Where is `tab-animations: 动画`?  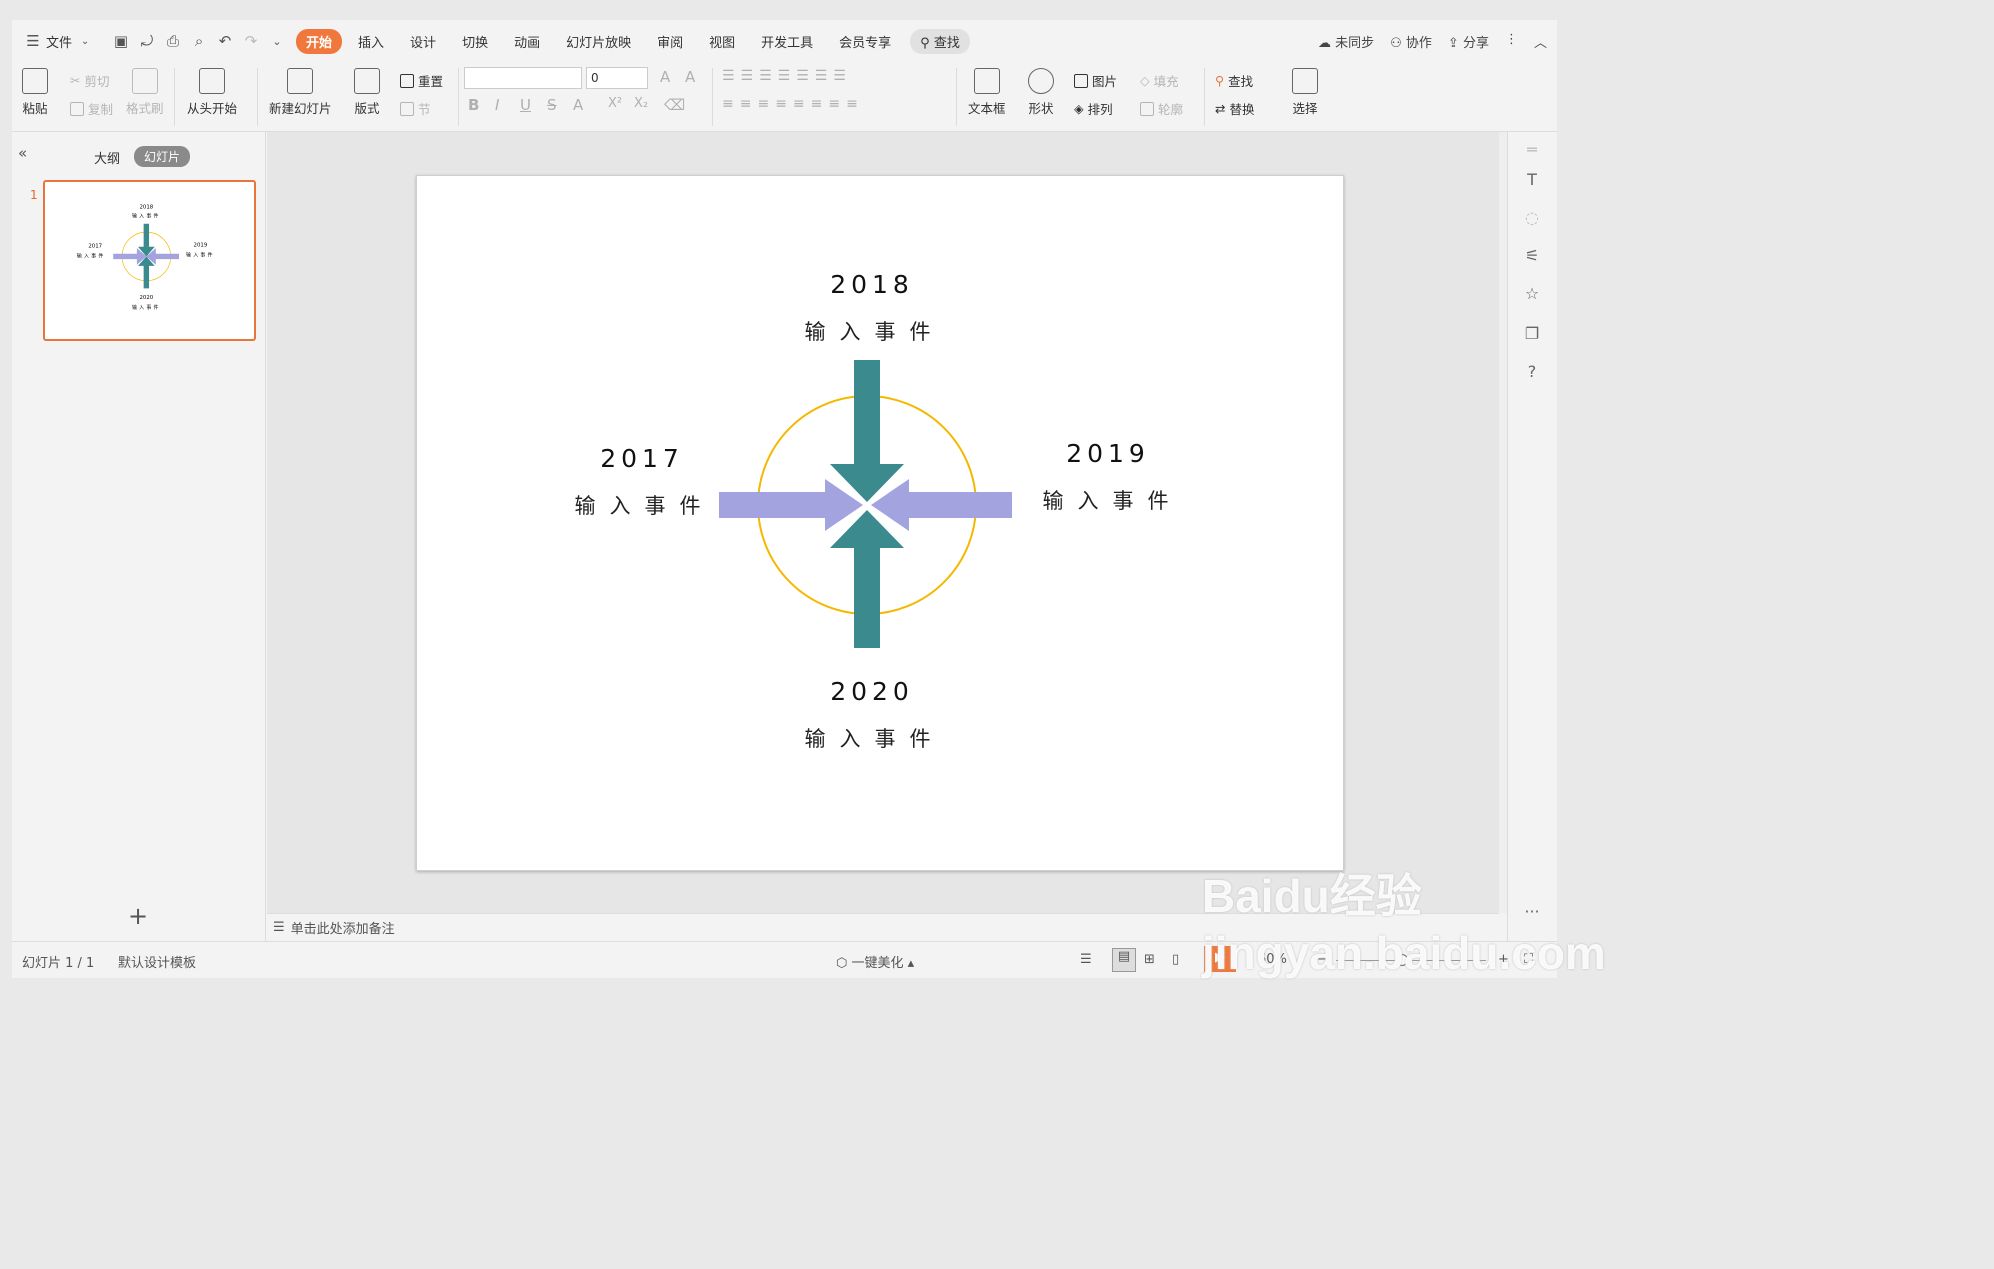 tab-animations: 动画 is located at coordinates (527, 41).